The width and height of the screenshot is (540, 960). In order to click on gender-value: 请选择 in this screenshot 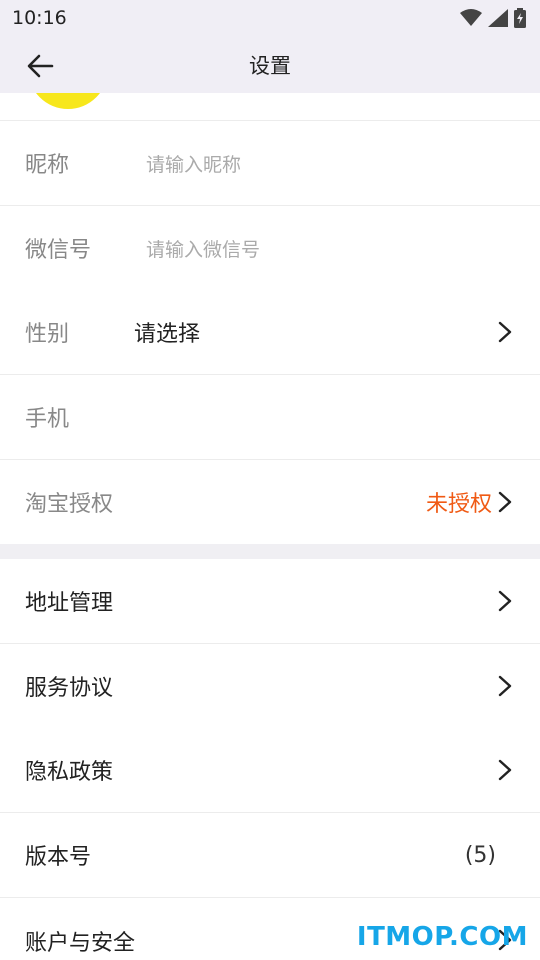, I will do `click(167, 332)`.